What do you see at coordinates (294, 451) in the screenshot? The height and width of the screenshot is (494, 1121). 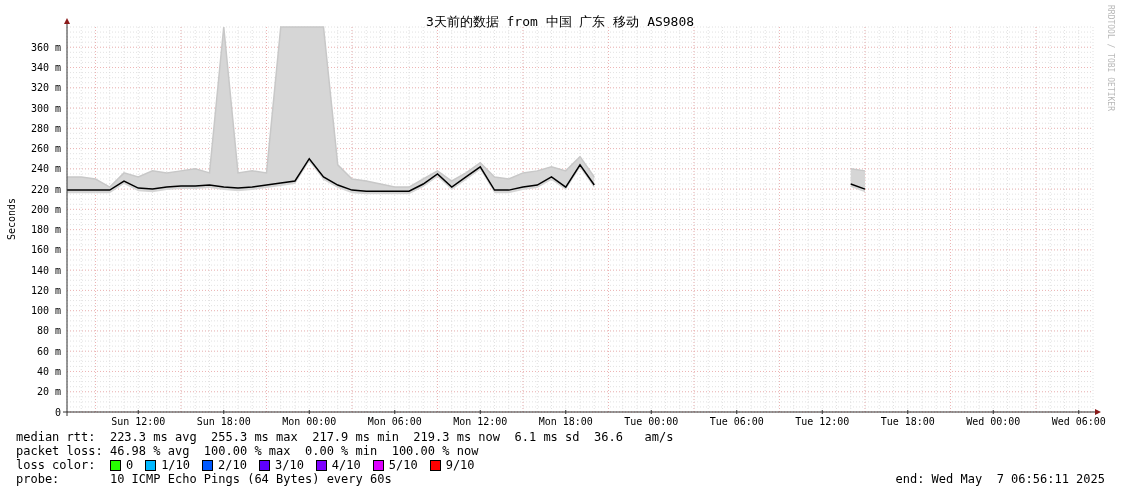 I see `legend-text: 46.98 % avg 100.00 % max 0.00 % min 100.00 % now` at bounding box center [294, 451].